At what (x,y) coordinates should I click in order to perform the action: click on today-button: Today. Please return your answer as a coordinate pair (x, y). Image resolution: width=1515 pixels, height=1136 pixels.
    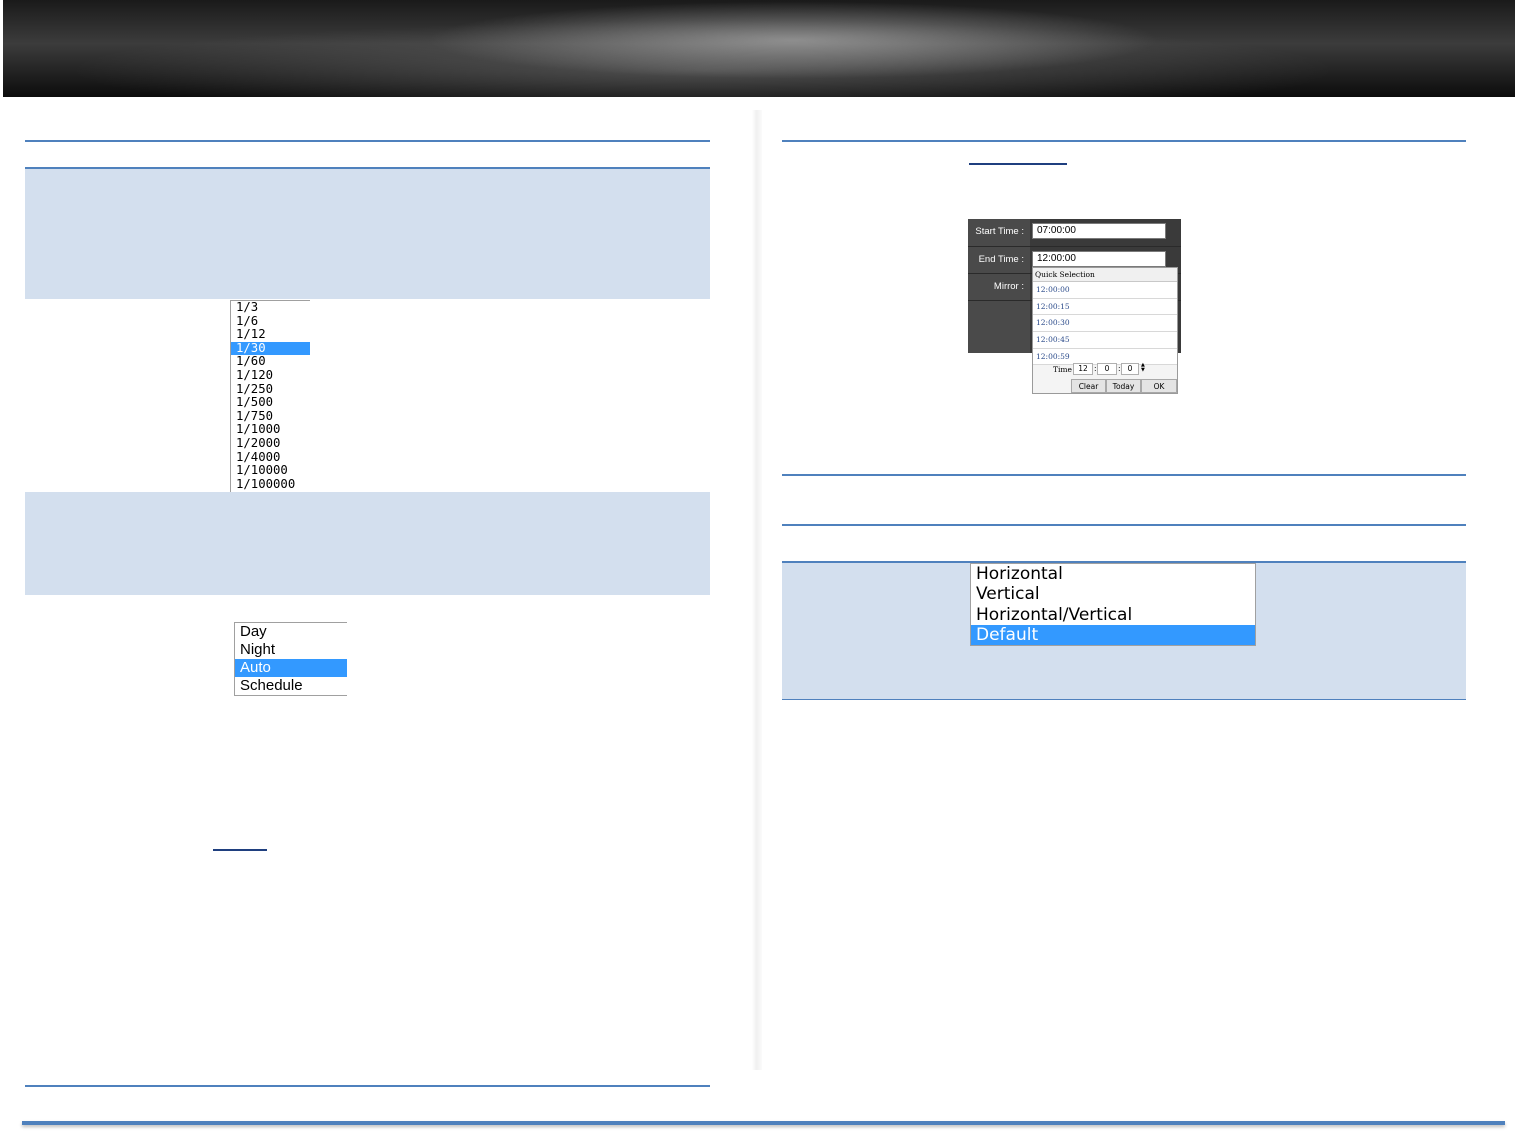
    Looking at the image, I should click on (1123, 386).